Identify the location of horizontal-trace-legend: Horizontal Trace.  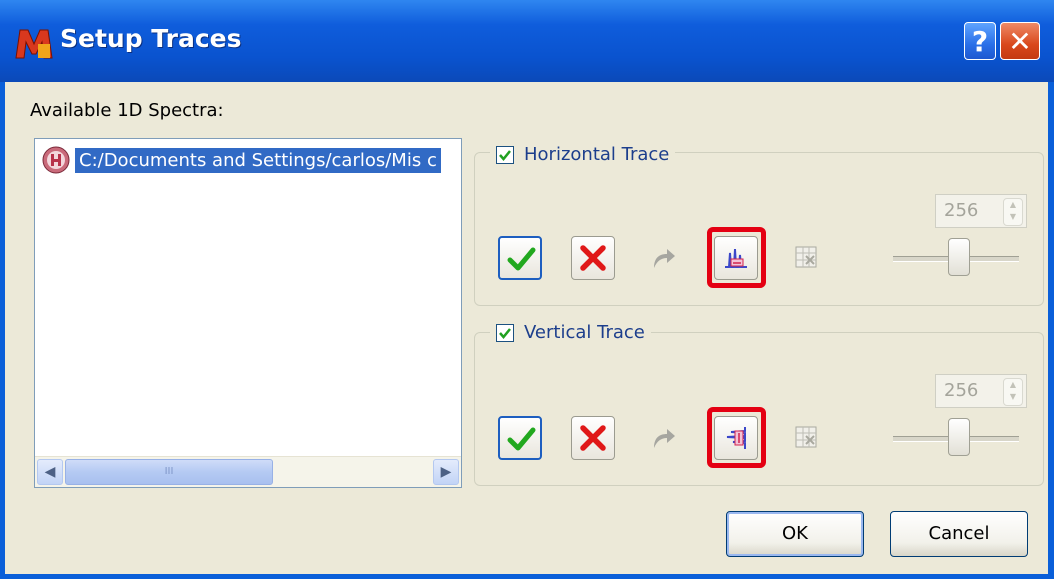
(583, 154).